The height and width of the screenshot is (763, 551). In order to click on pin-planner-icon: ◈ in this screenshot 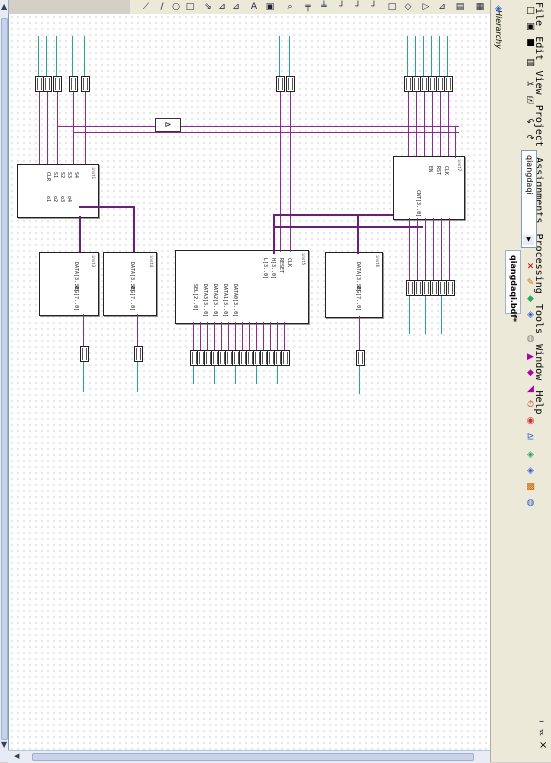, I will do `click(530, 315)`.